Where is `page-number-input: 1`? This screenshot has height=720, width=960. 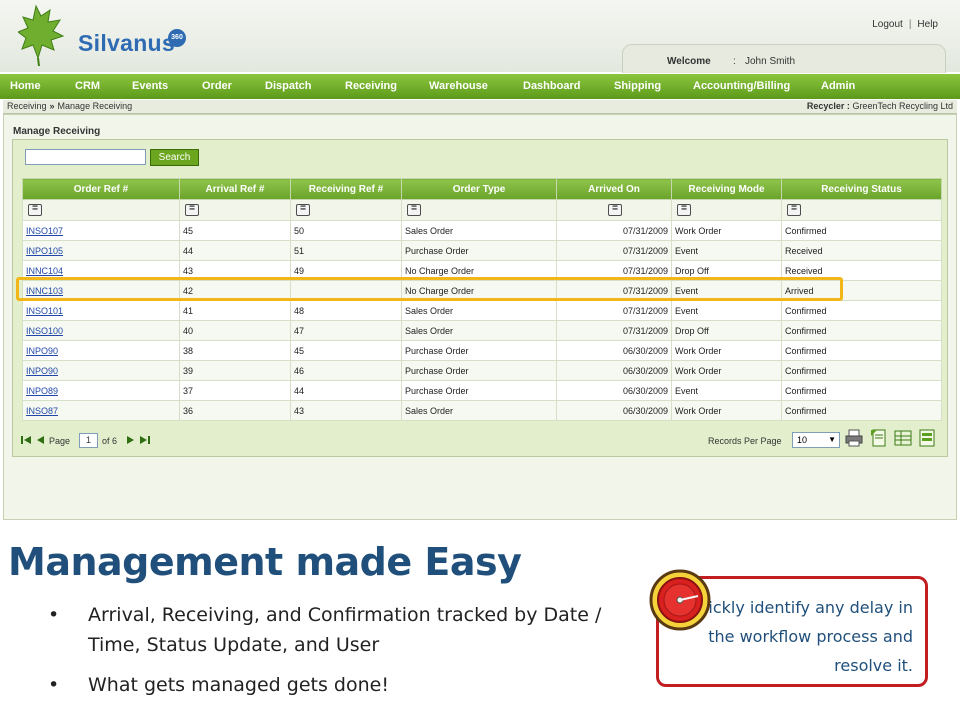 page-number-input: 1 is located at coordinates (88, 440).